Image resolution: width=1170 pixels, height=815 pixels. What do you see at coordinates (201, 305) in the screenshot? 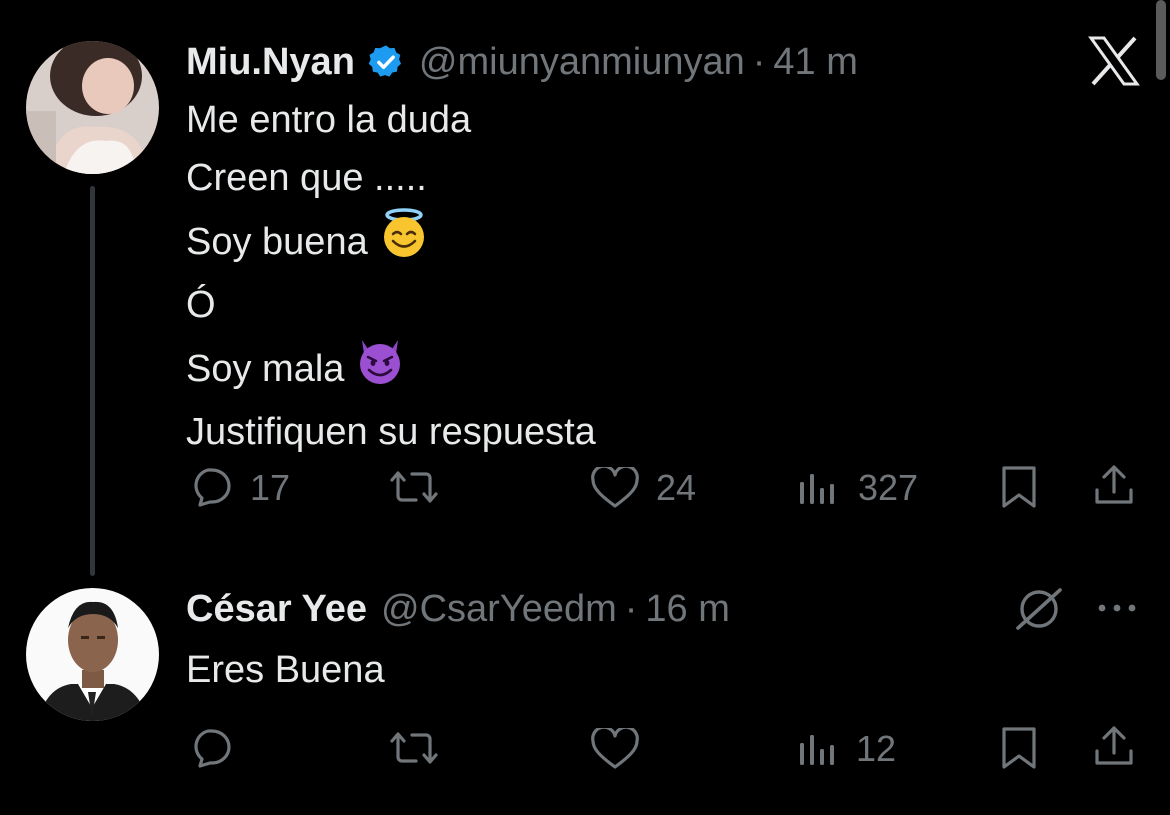
I see `tweet-line: Ó` at bounding box center [201, 305].